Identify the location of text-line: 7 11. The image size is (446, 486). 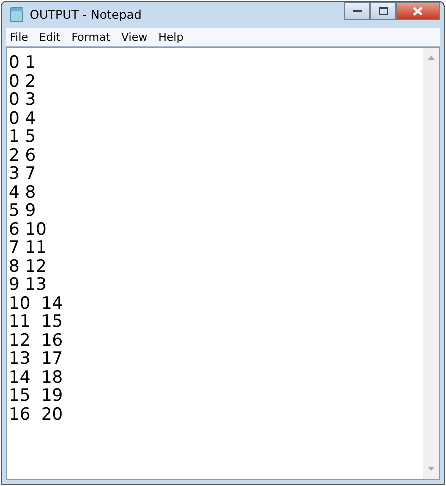
(28, 248).